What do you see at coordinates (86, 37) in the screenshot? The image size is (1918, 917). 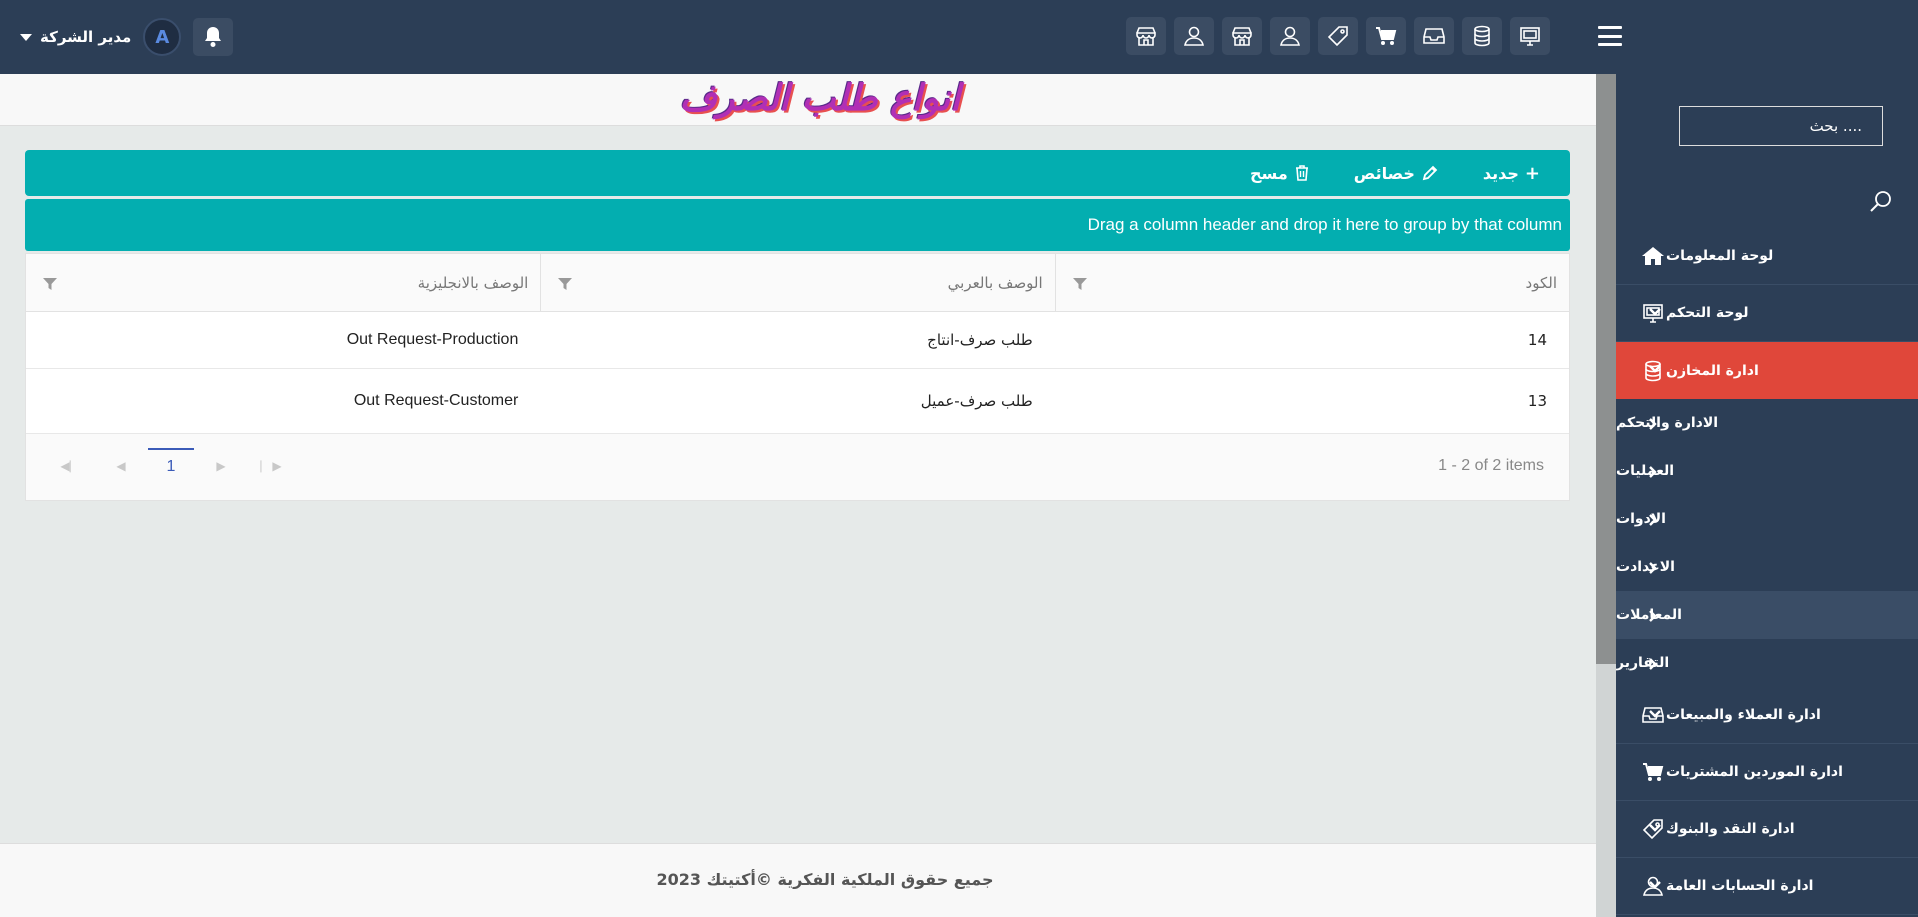 I see `user-name: مدير الشركة` at bounding box center [86, 37].